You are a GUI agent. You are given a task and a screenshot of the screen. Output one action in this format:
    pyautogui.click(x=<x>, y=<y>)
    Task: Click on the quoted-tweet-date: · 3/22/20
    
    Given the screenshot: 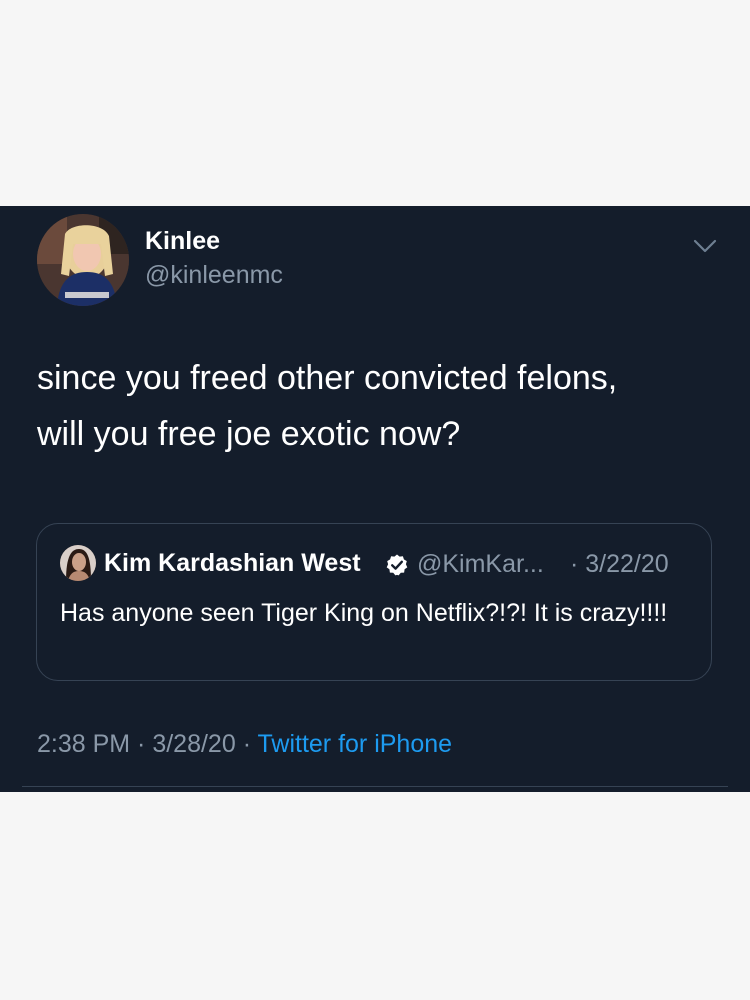 What is the action you would take?
    pyautogui.click(x=619, y=564)
    